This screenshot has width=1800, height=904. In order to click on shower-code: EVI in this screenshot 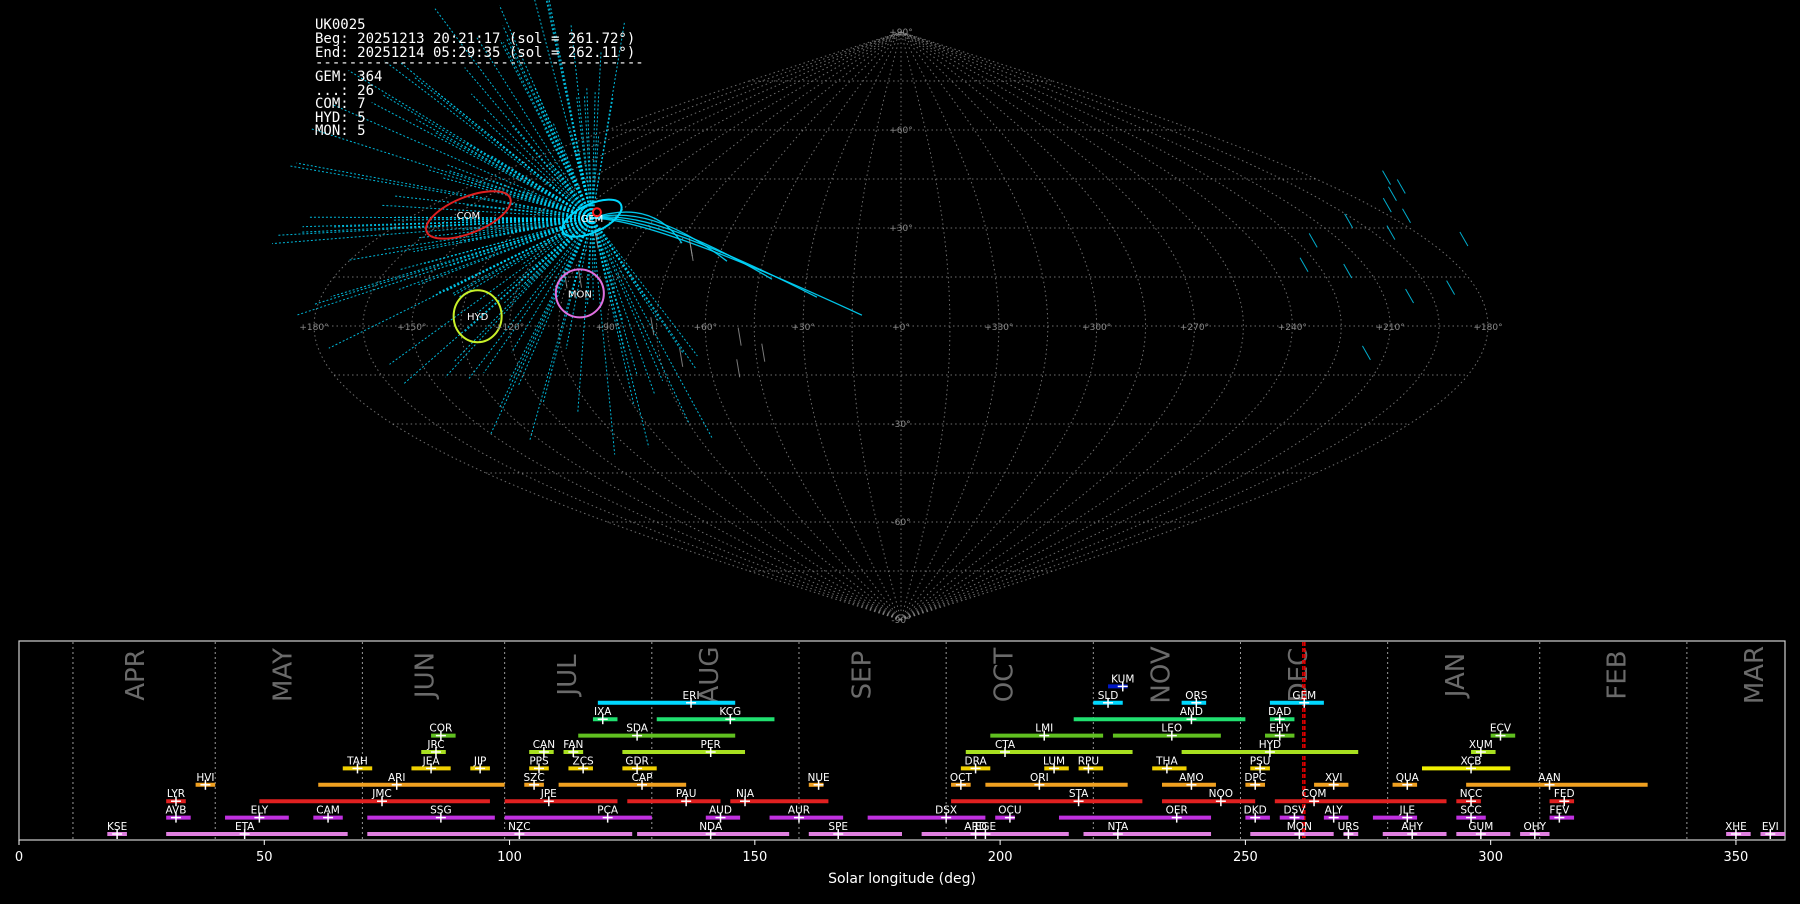, I will do `click(1770, 827)`.